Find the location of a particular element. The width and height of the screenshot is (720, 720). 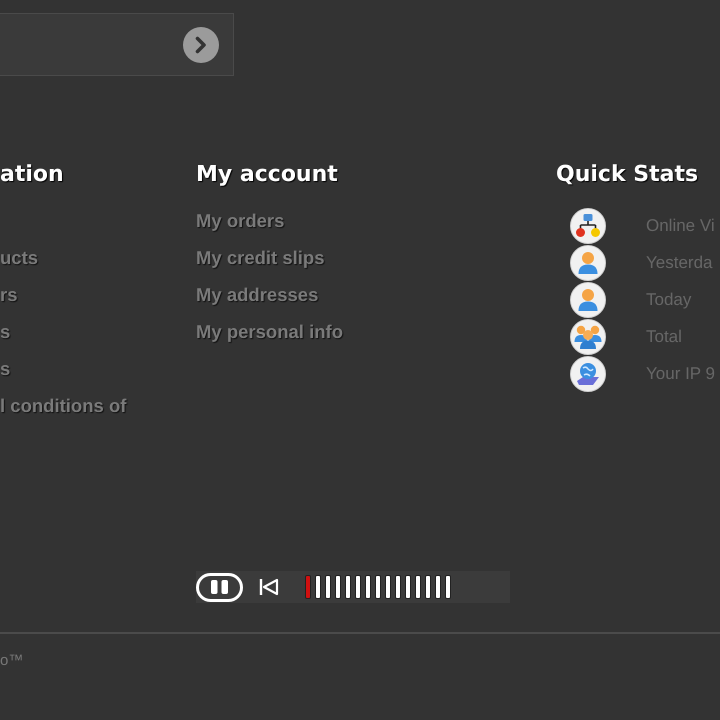

network-icon is located at coordinates (588, 226).